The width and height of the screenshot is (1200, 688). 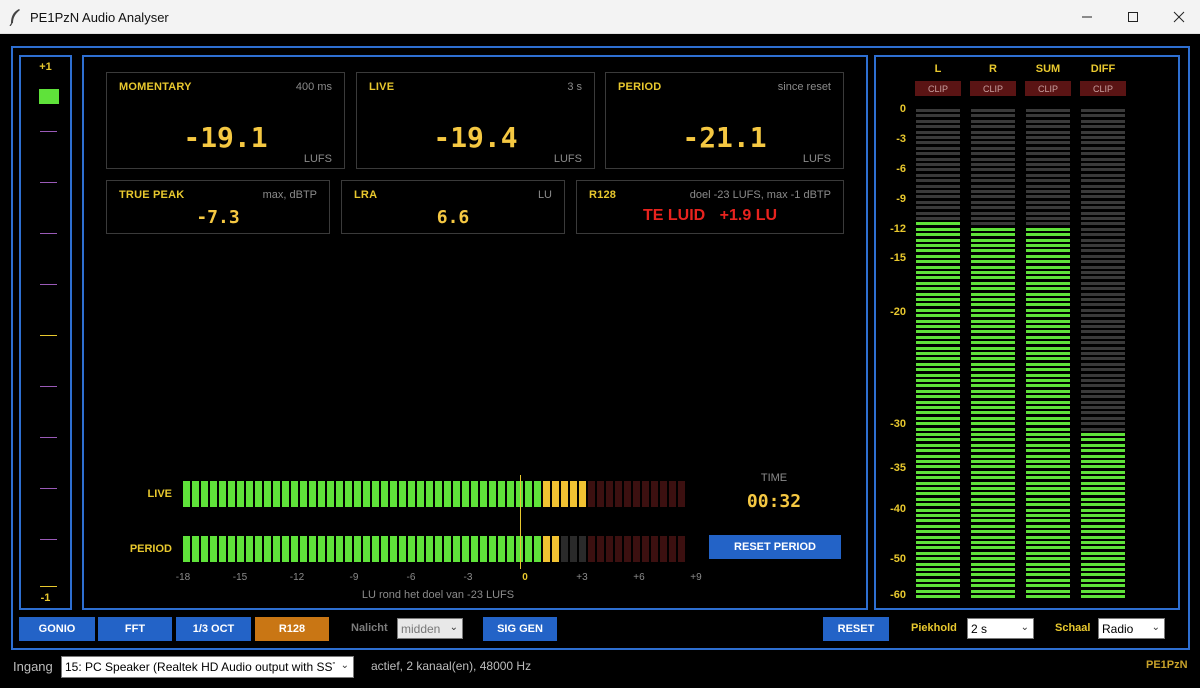 I want to click on bar-scale-label: -12, so click(x=297, y=577).